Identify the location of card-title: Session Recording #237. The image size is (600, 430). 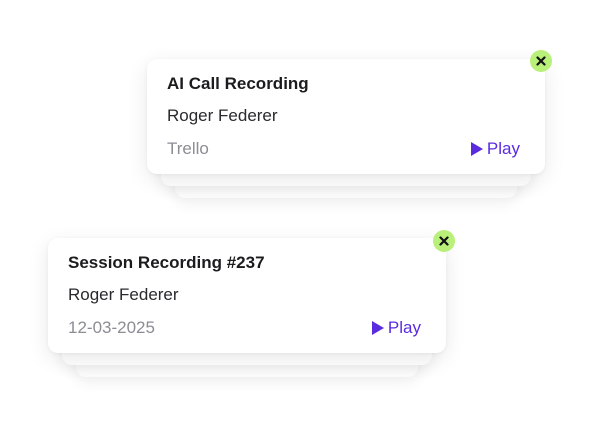
(166, 262).